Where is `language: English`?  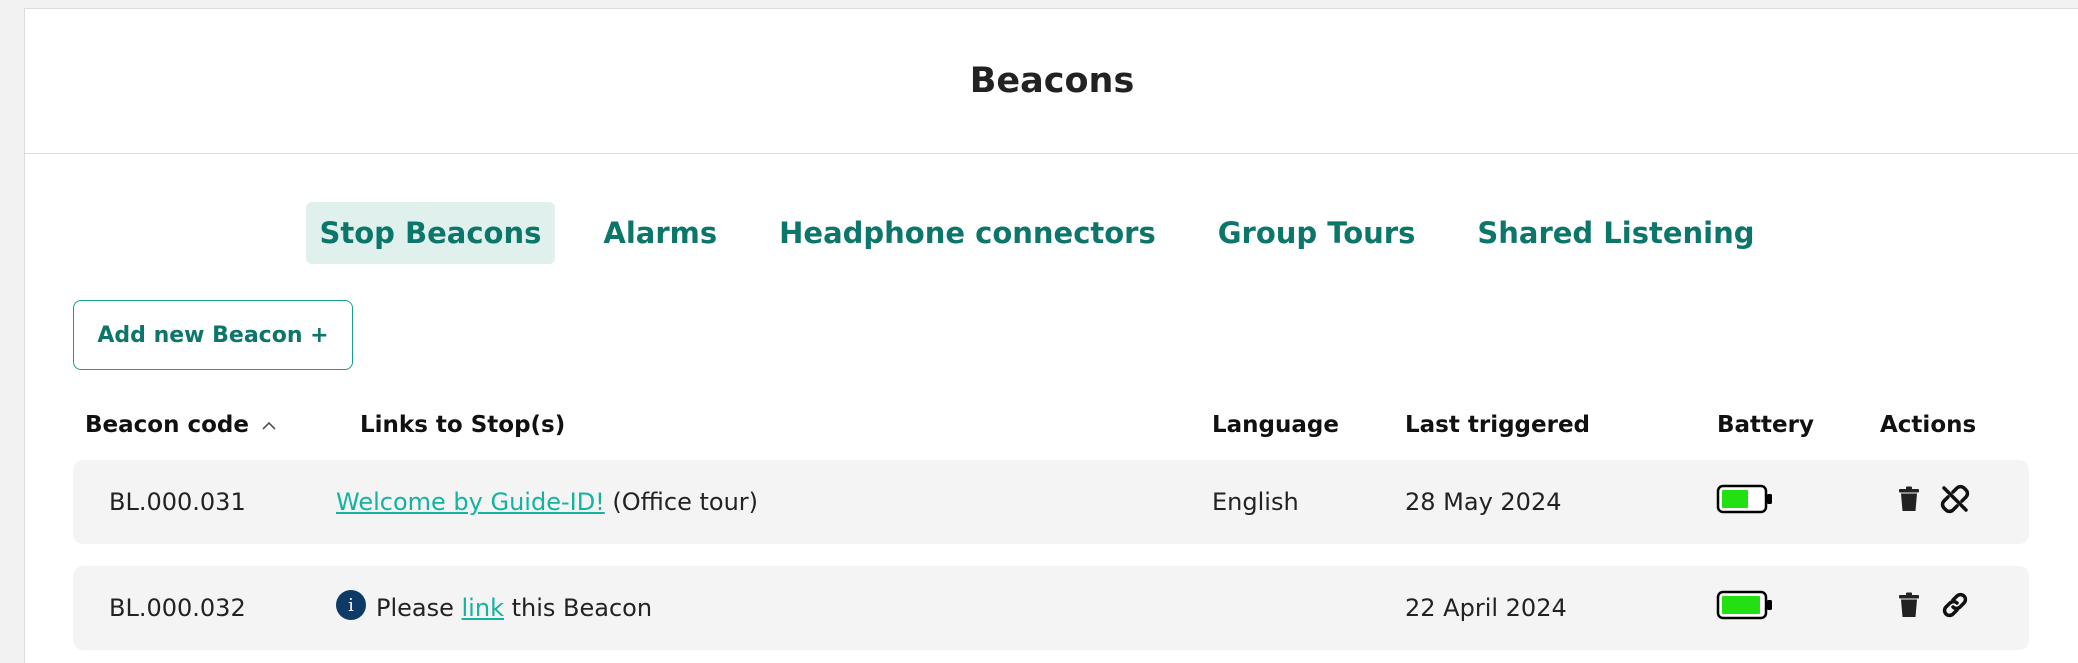
language: English is located at coordinates (1255, 502).